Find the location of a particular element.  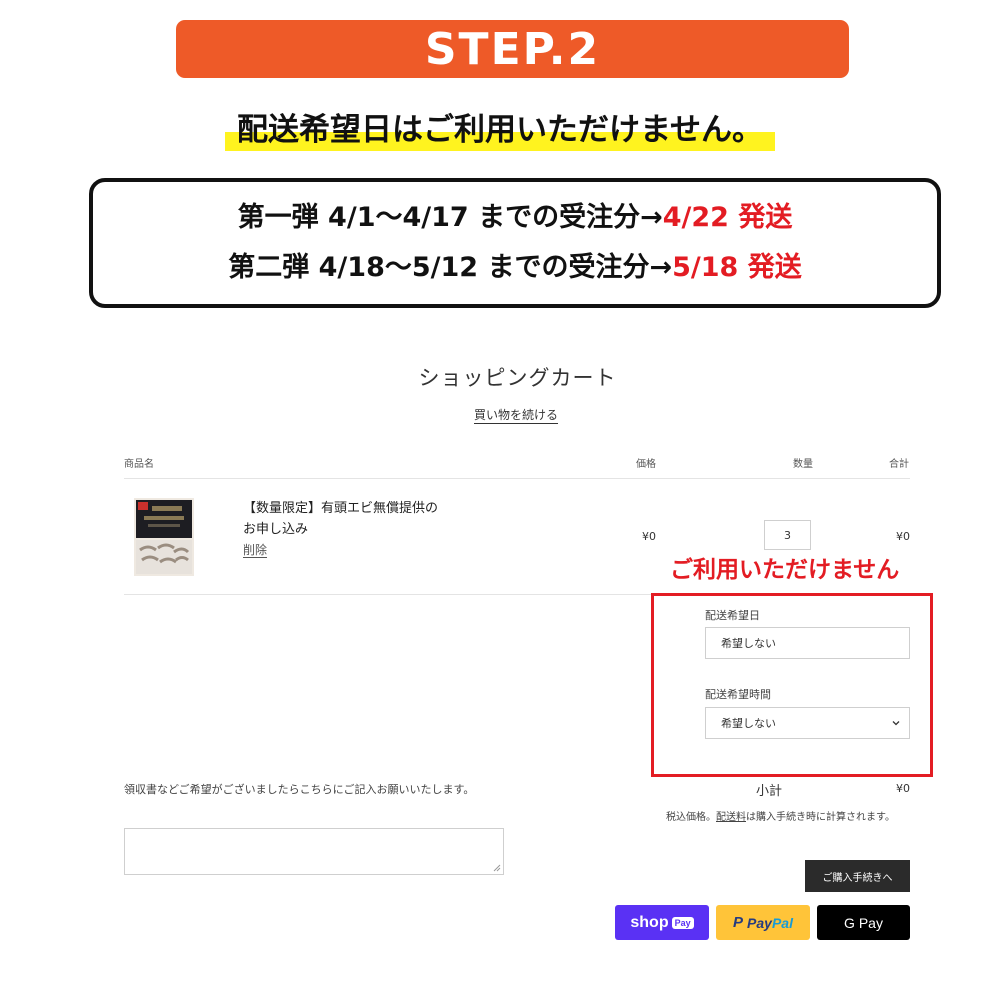

schedule-line-1-ship: 4/22 発送 is located at coordinates (727, 217).